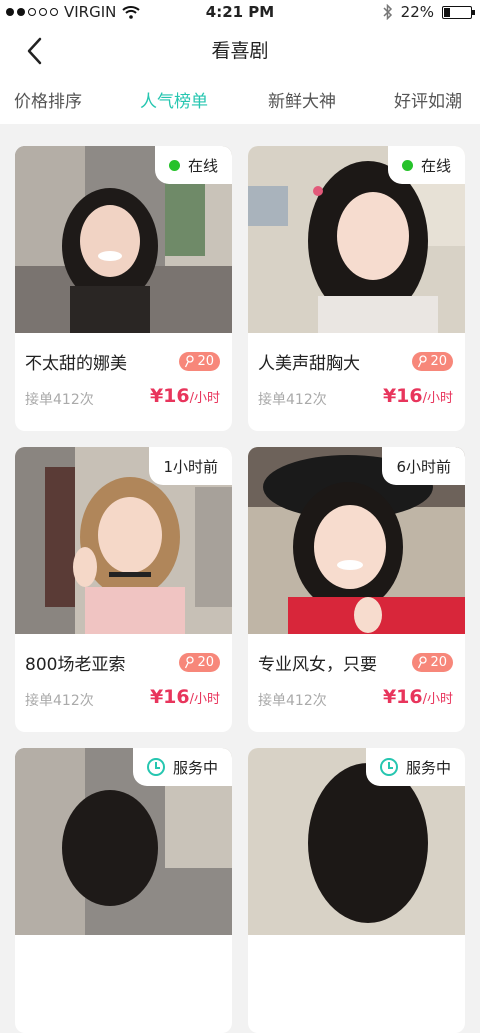 The width and height of the screenshot is (480, 1033). What do you see at coordinates (302, 99) in the screenshot?
I see `tab-new-masters: 新鲜大神` at bounding box center [302, 99].